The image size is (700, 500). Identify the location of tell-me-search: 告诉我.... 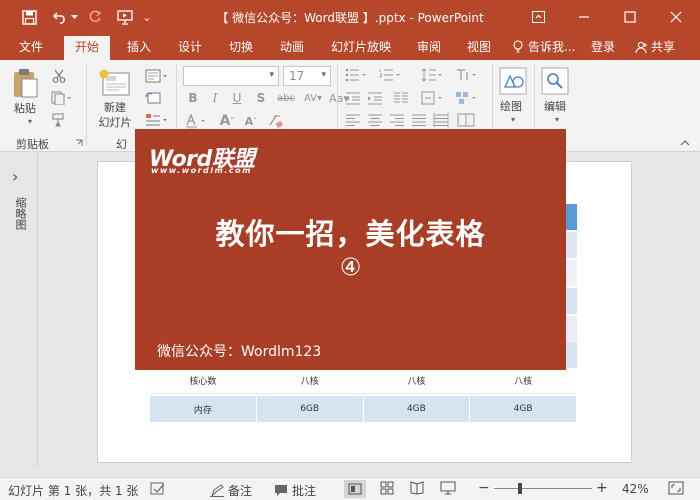
(554, 47).